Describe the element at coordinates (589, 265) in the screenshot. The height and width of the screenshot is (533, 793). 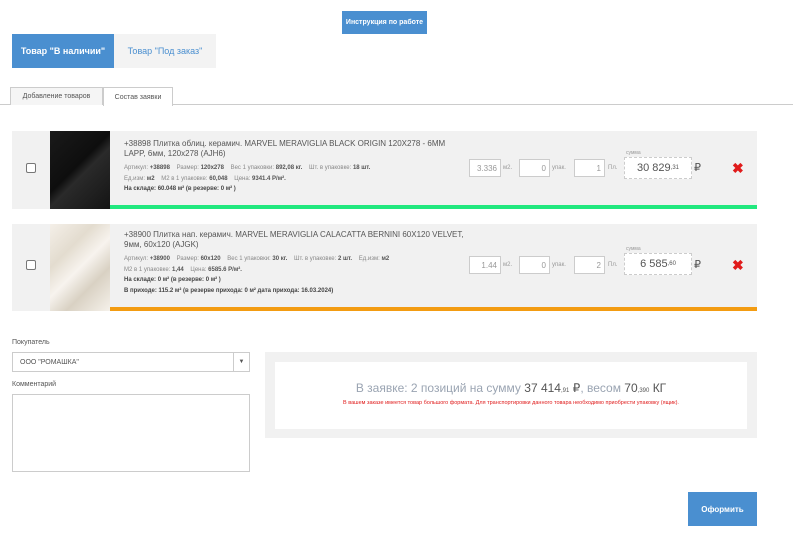
I see `qty-pl-input: 2` at that location.